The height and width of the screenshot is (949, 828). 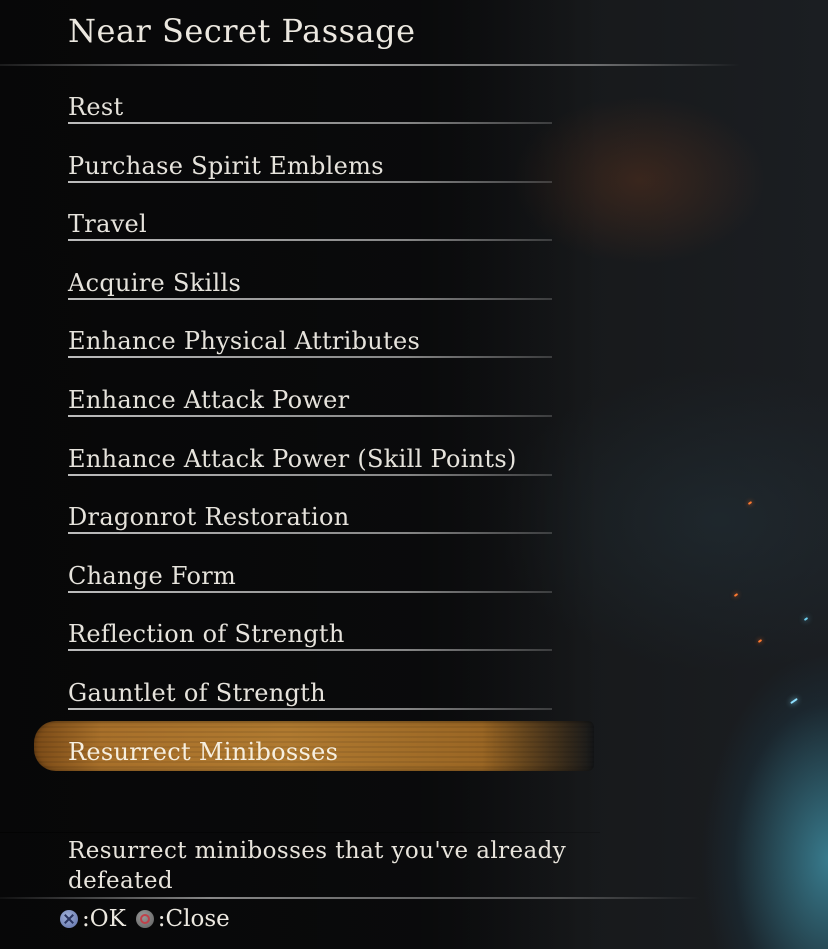 What do you see at coordinates (96, 107) in the screenshot?
I see `menu-item-label: Rest` at bounding box center [96, 107].